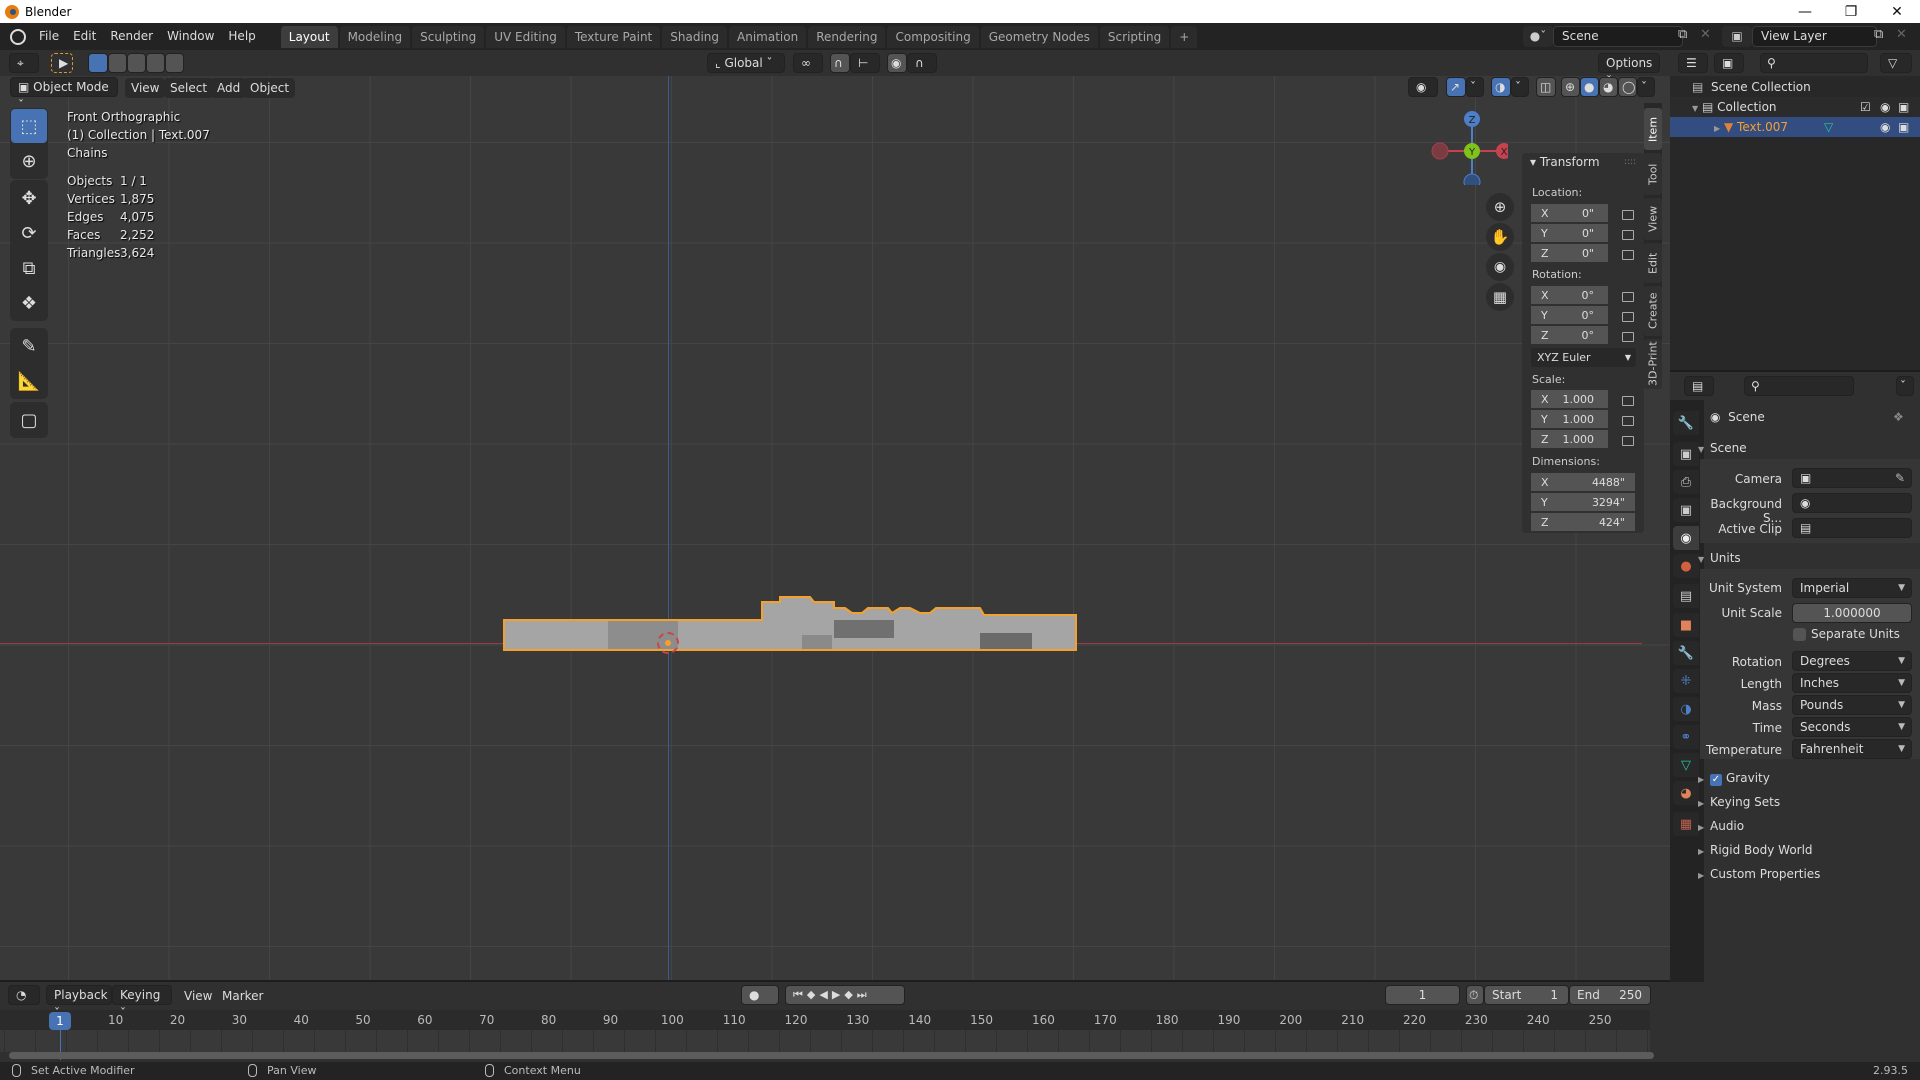 The width and height of the screenshot is (1920, 1080). Describe the element at coordinates (1852, 613) in the screenshot. I see `unit-scale-field: 1.000000` at that location.